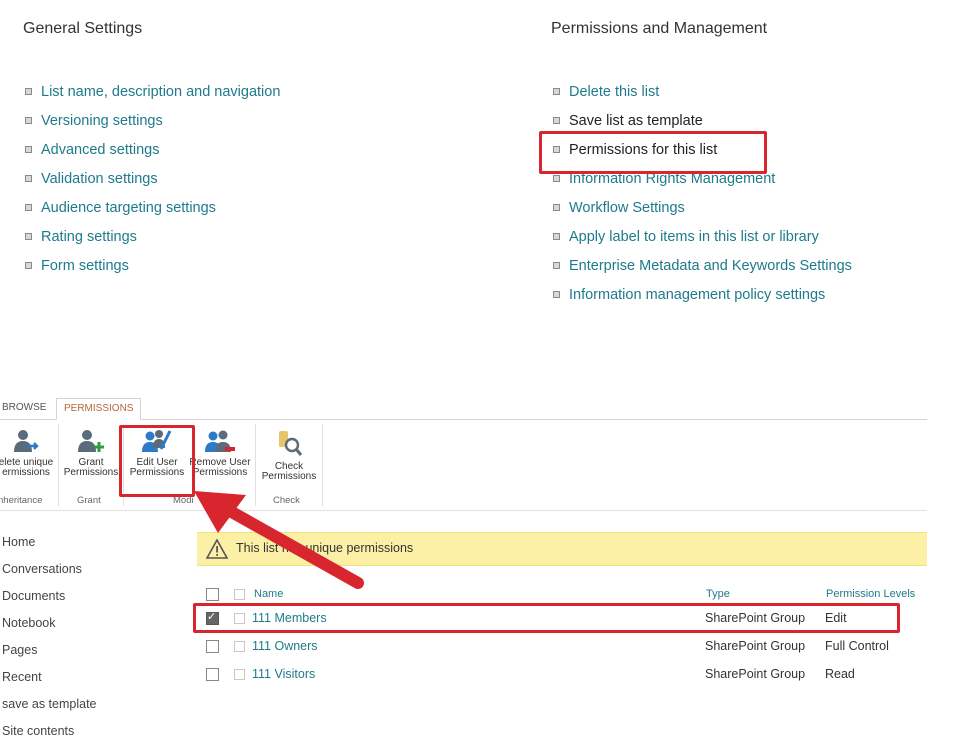  I want to click on table-row: 111 Visitors SharePoint Group Read, so click(562, 675).